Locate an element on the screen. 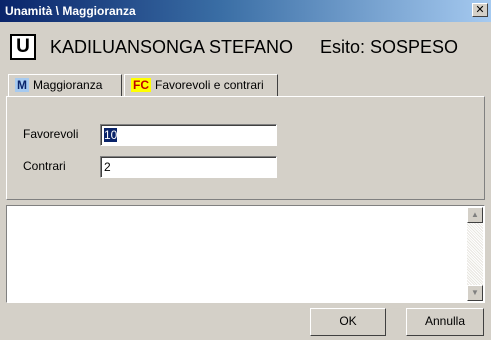  u-badge-icon: U is located at coordinates (23, 47).